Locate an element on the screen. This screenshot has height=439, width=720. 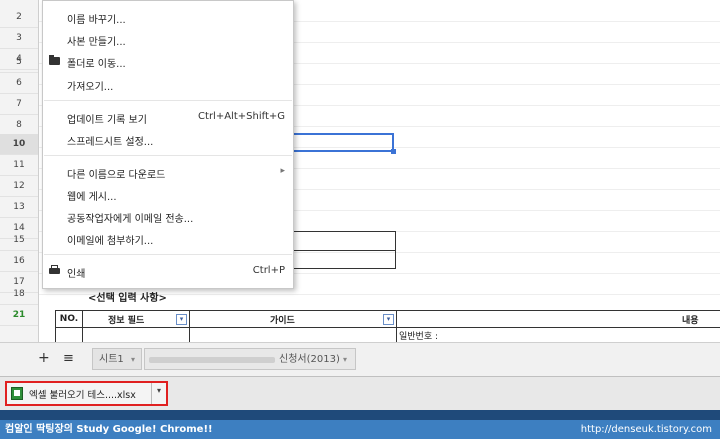
row-number: 18 is located at coordinates (19, 294).